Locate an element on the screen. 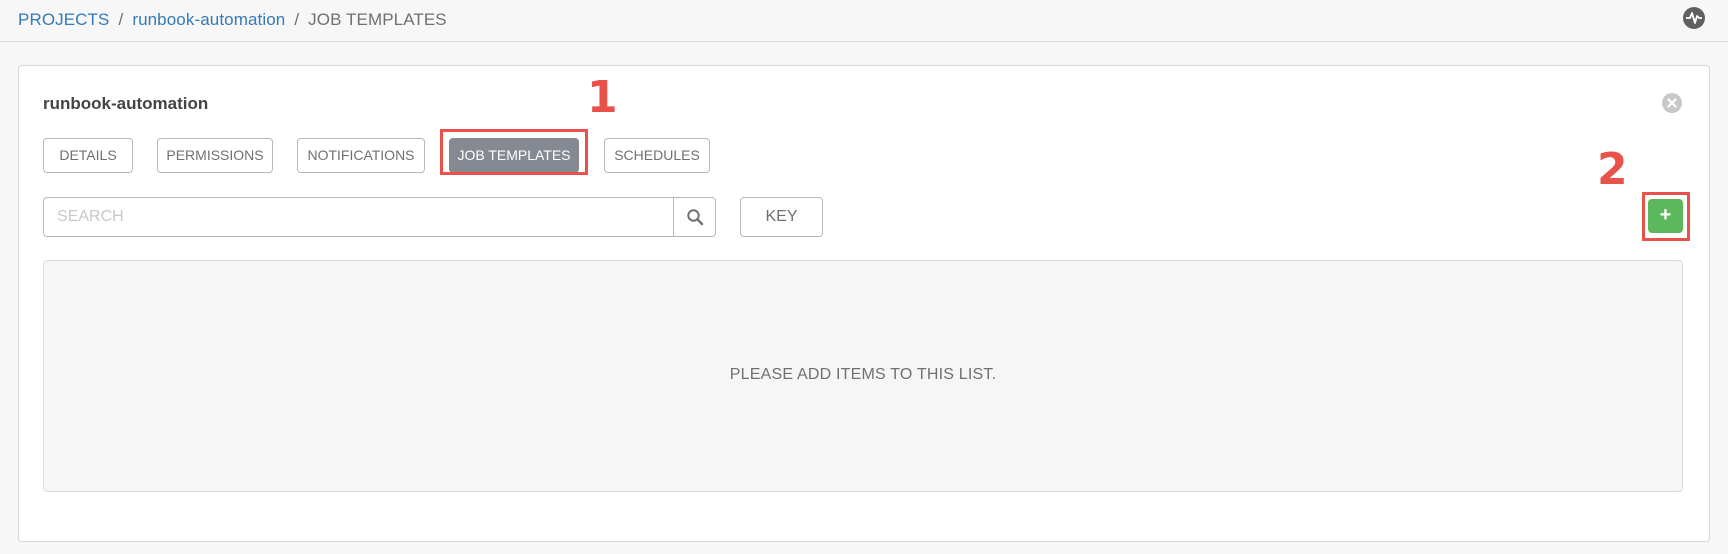 This screenshot has width=1728, height=554. annotation-number-1: 1 is located at coordinates (602, 97).